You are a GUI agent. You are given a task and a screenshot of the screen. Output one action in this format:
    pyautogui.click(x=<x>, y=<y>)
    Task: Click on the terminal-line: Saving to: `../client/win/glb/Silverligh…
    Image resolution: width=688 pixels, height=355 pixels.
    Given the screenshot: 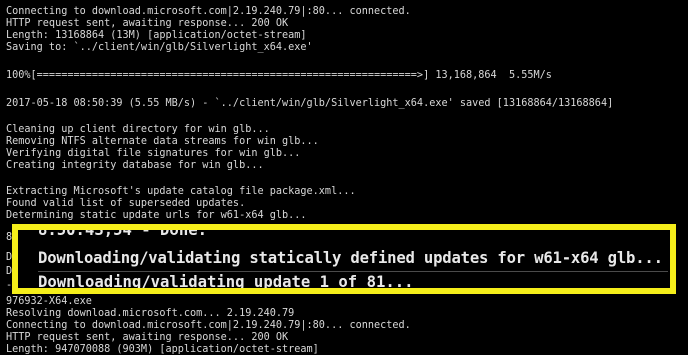 What is the action you would take?
    pyautogui.click(x=159, y=47)
    